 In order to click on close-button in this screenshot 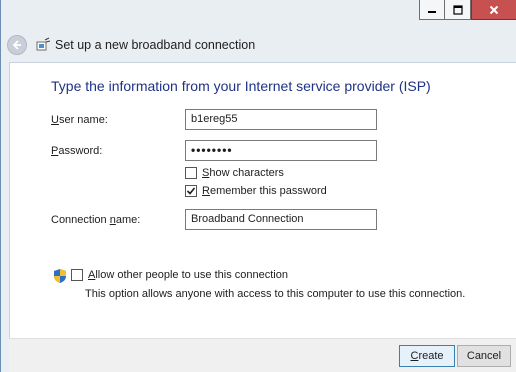, I will do `click(493, 10)`.